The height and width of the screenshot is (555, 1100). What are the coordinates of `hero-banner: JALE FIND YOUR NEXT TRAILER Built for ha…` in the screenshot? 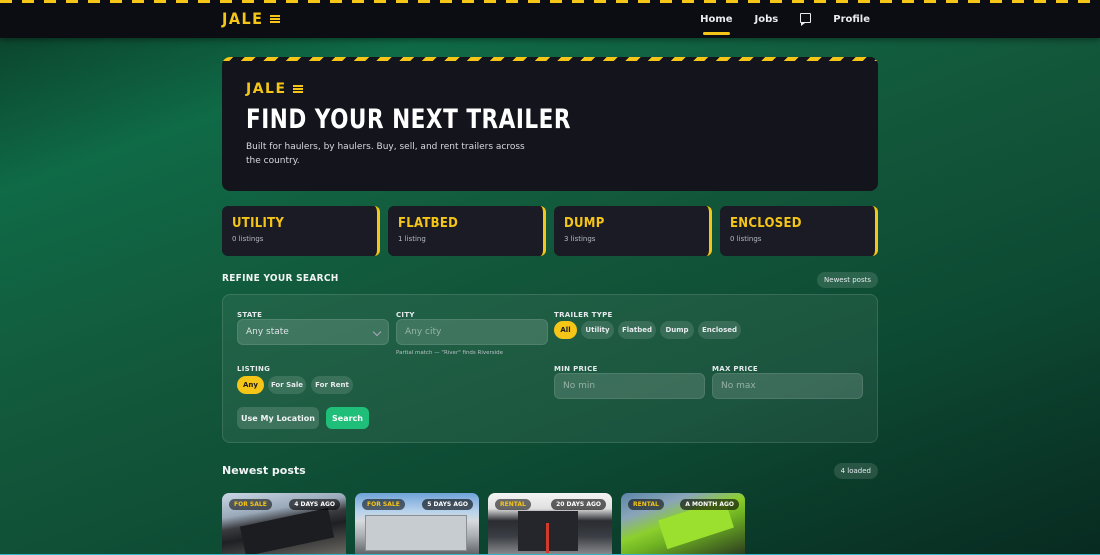 It's located at (550, 124).